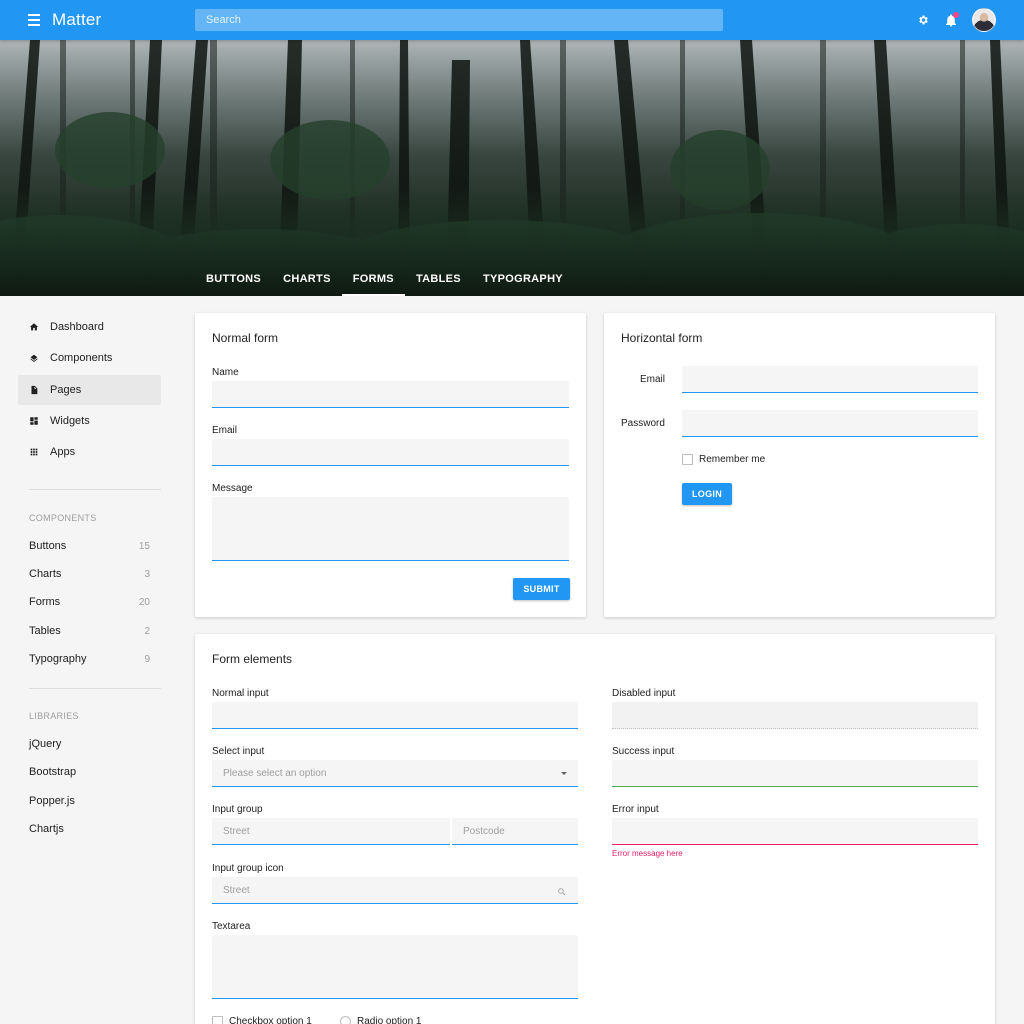 This screenshot has width=1024, height=1024. I want to click on list-item-count: 9, so click(147, 659).